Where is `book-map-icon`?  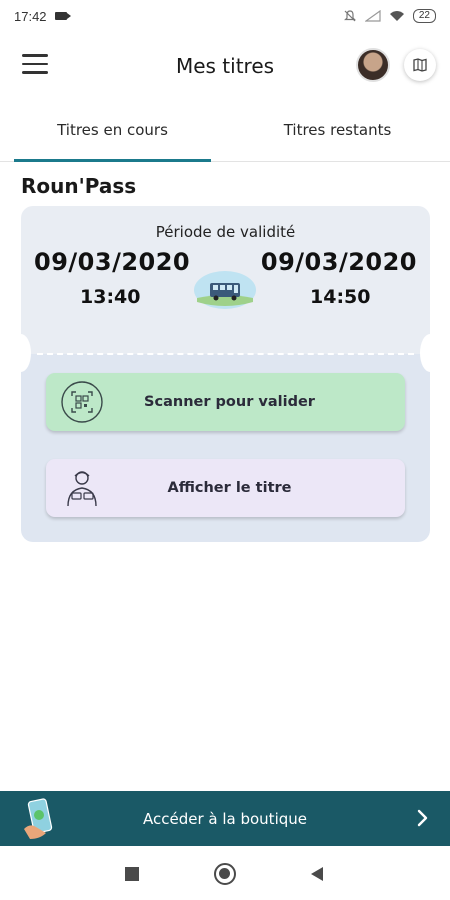 book-map-icon is located at coordinates (420, 65).